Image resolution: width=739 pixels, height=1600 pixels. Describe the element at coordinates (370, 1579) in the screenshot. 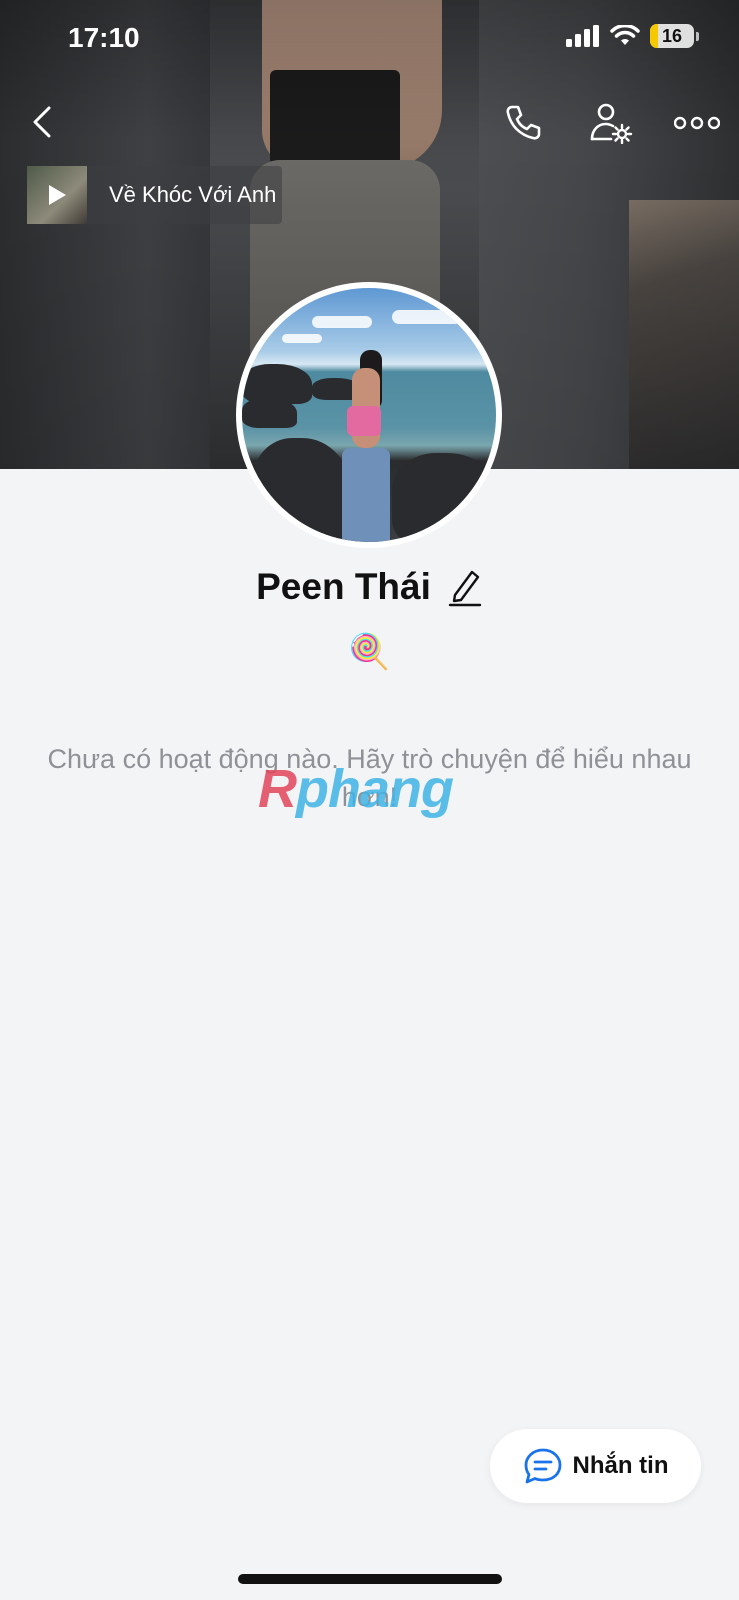

I see `home-indicator` at that location.